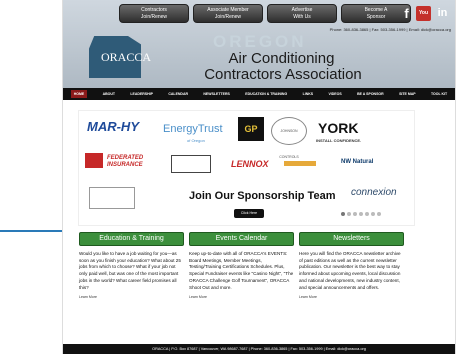 The width and height of the screenshot is (463, 354). Describe the element at coordinates (302, 17) in the screenshot. I see `button-line2: With Us` at that location.